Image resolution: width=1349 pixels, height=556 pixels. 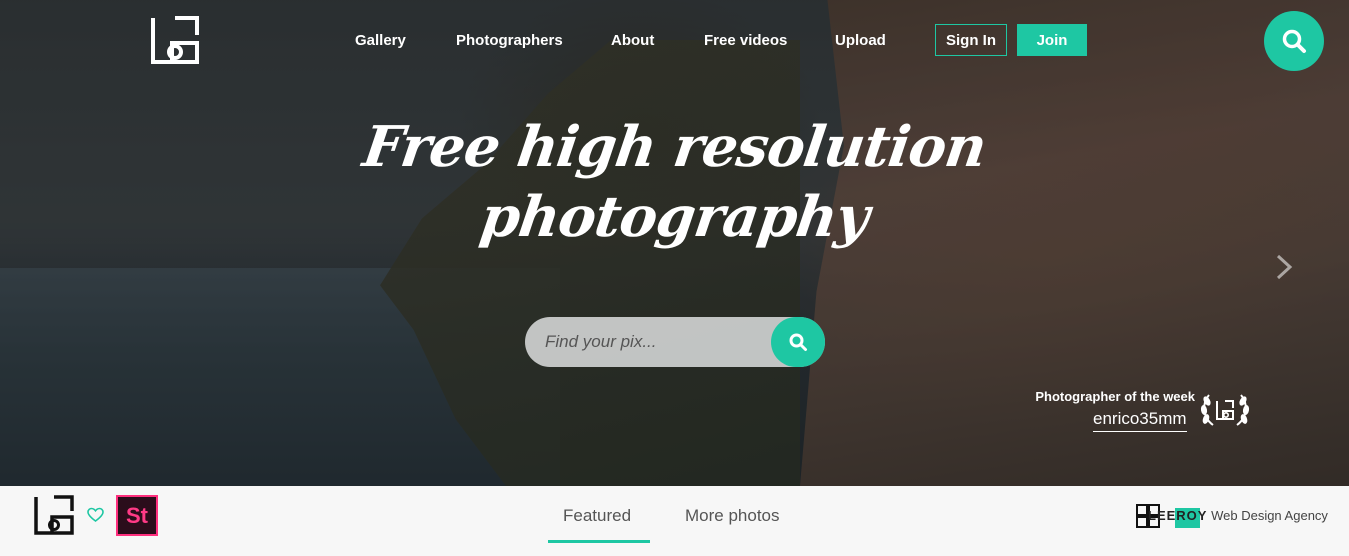 I want to click on active-tab-indicator, so click(x=599, y=541).